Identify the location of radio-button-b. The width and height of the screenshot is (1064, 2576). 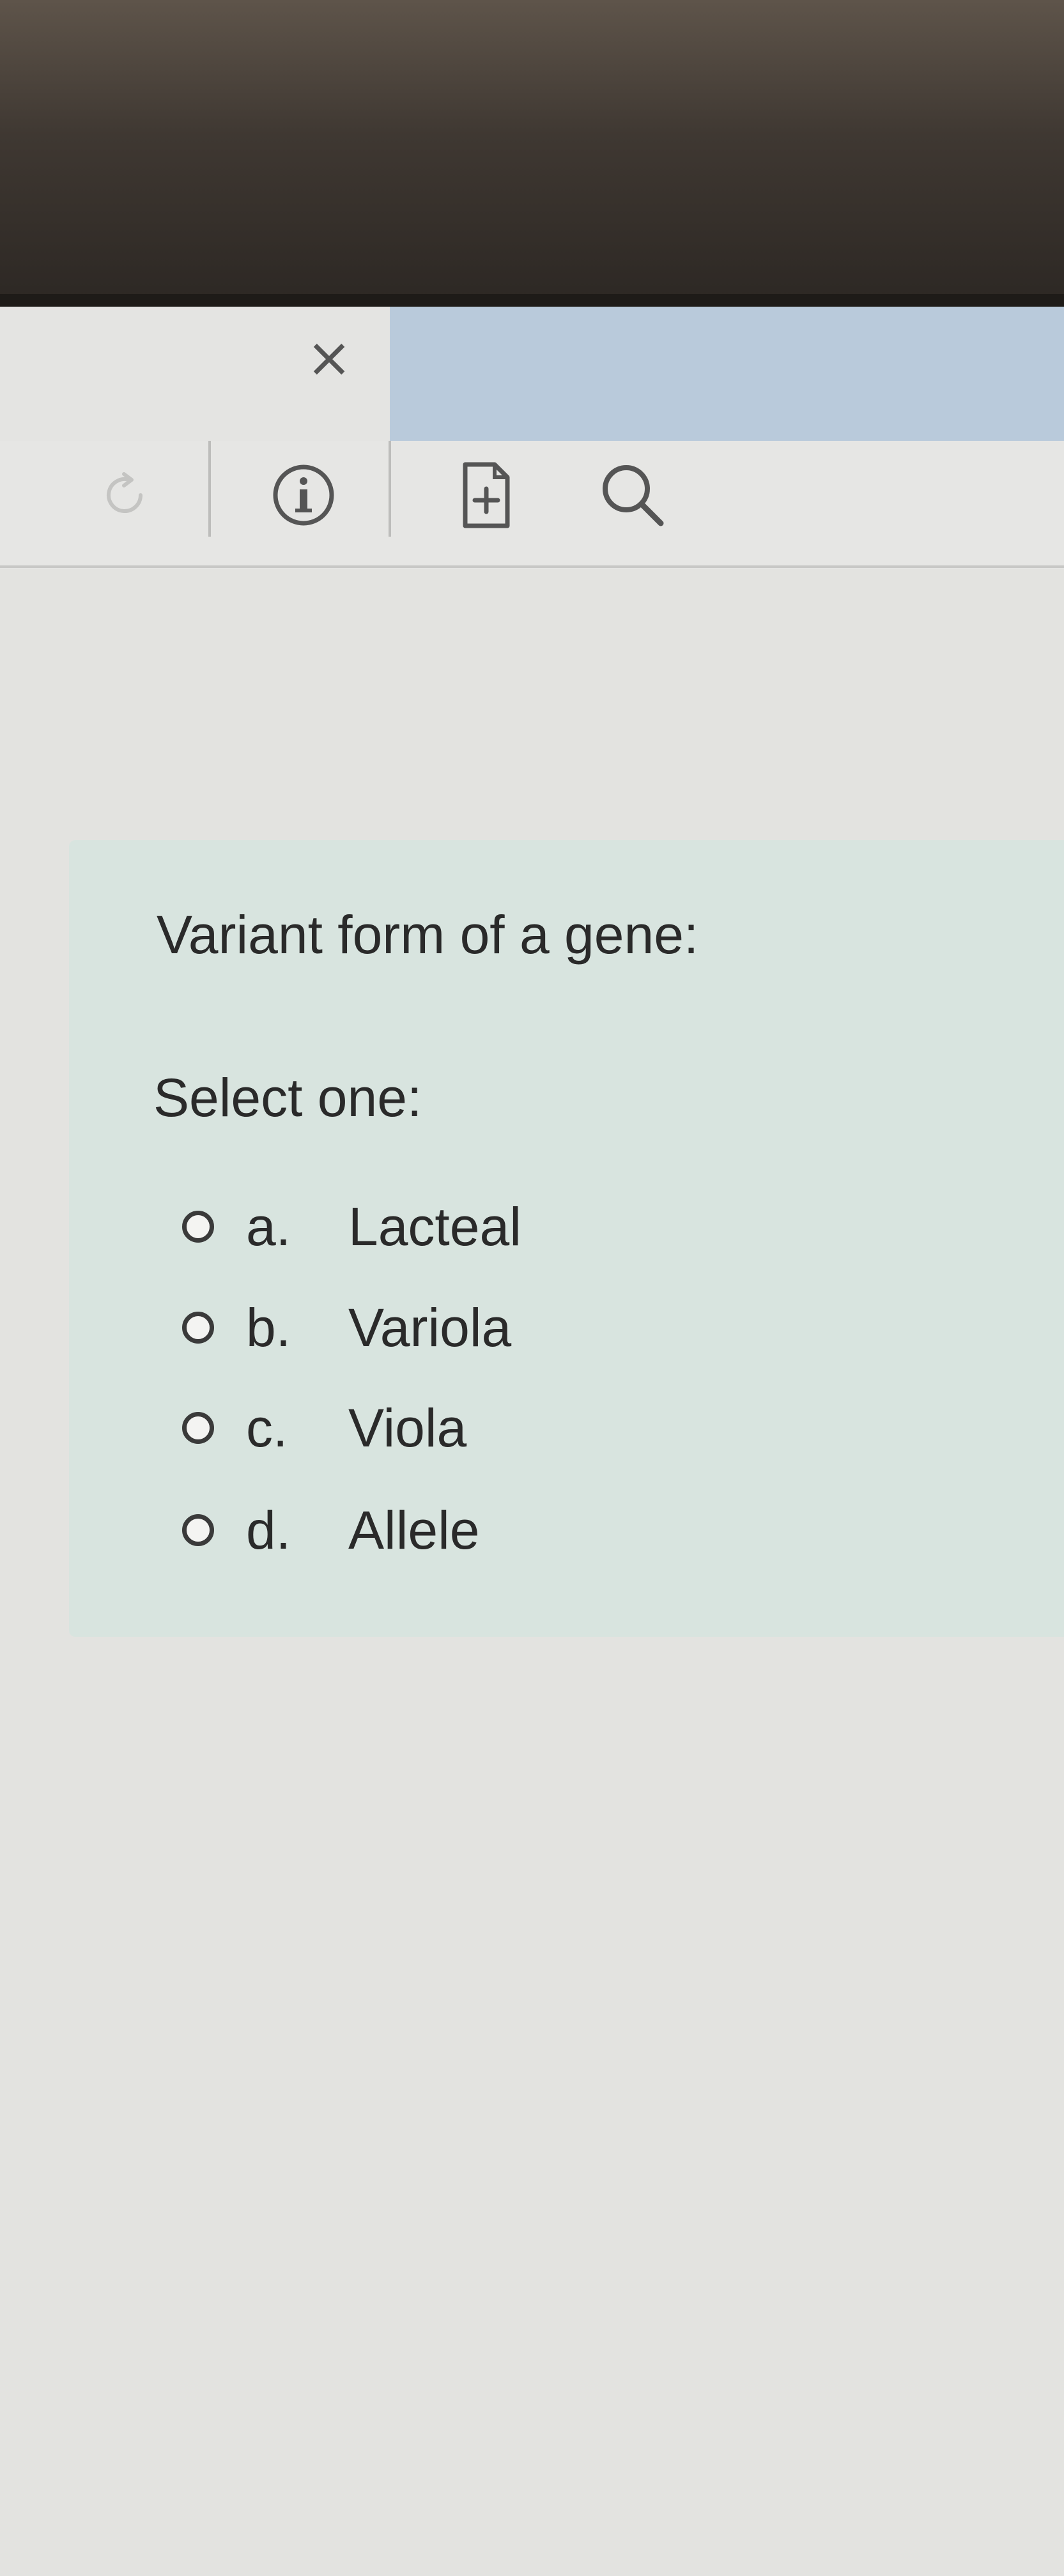
(198, 1328).